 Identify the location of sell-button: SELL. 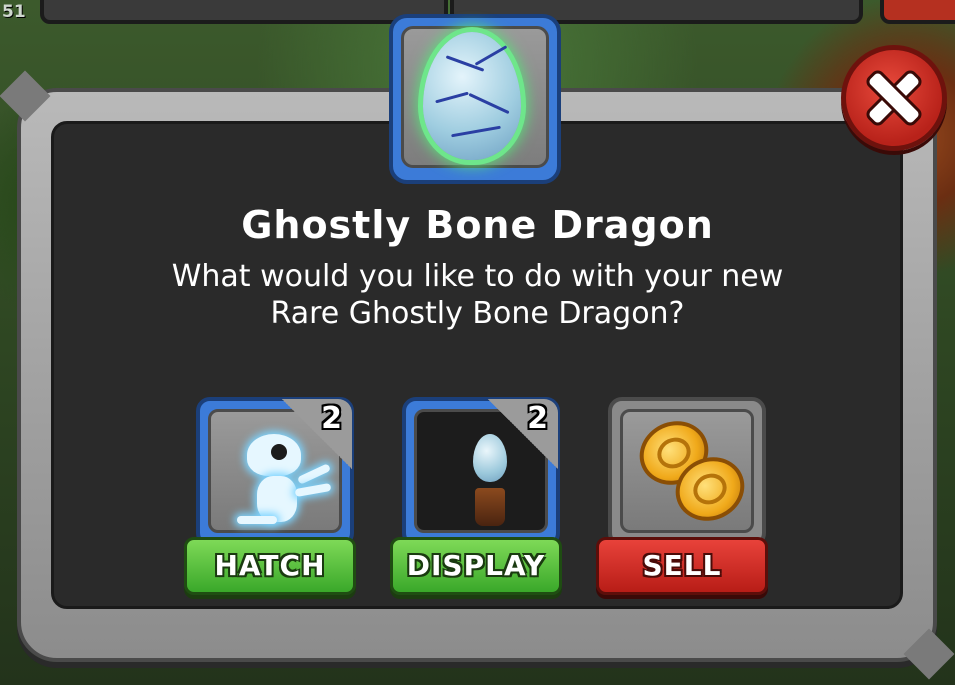
(682, 566).